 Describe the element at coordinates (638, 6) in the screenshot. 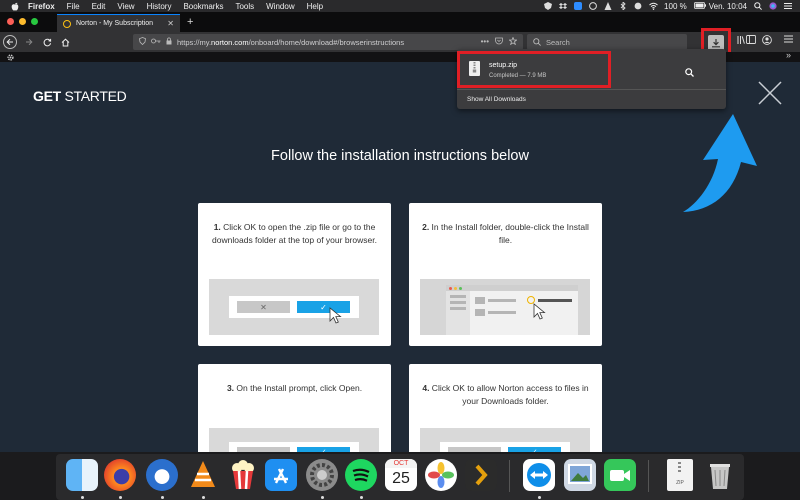

I see `flux-icon` at that location.